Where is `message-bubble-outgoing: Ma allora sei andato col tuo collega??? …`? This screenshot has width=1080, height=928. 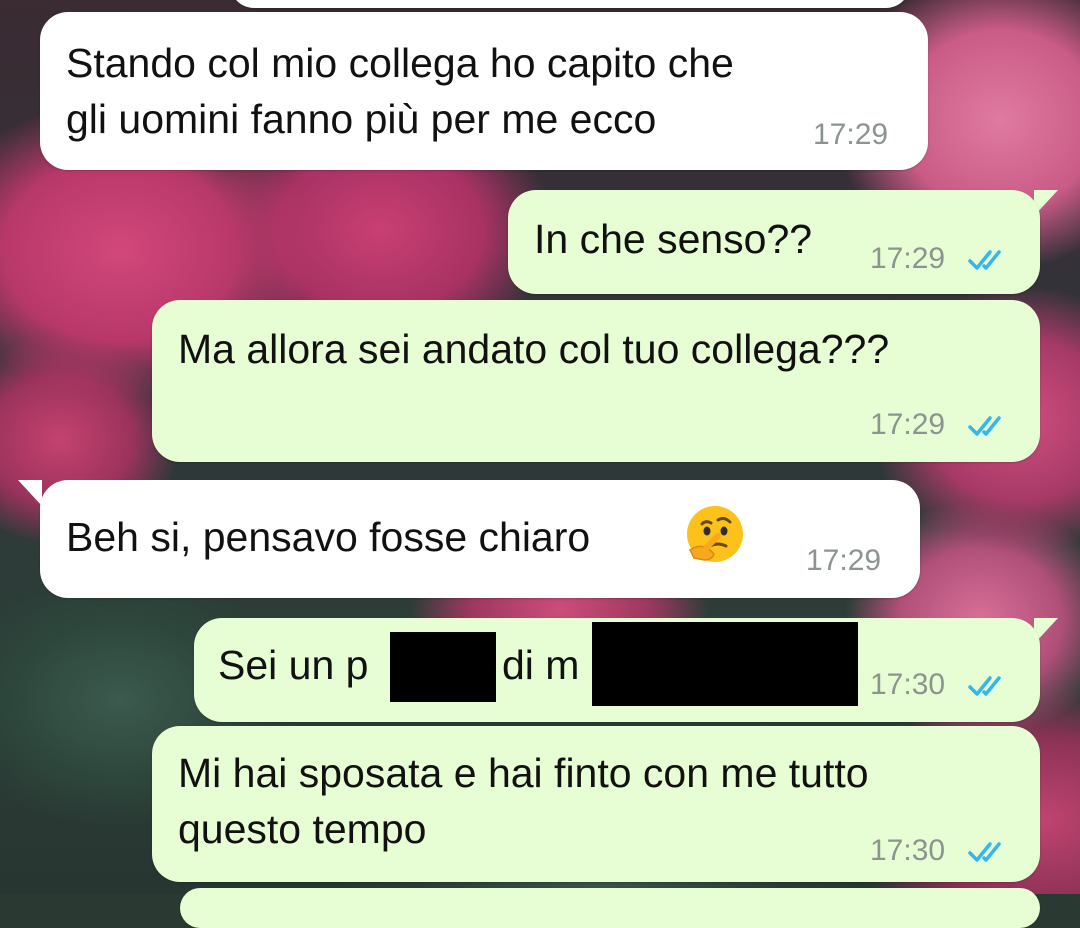 message-bubble-outgoing: Ma allora sei andato col tuo collega??? … is located at coordinates (596, 381).